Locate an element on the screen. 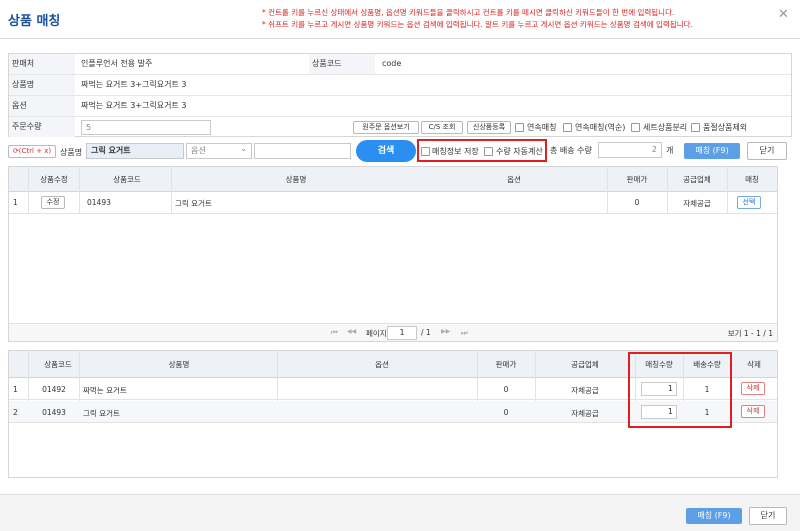 The width and height of the screenshot is (800, 531). col-code-header: 상품코드 is located at coordinates (127, 179).